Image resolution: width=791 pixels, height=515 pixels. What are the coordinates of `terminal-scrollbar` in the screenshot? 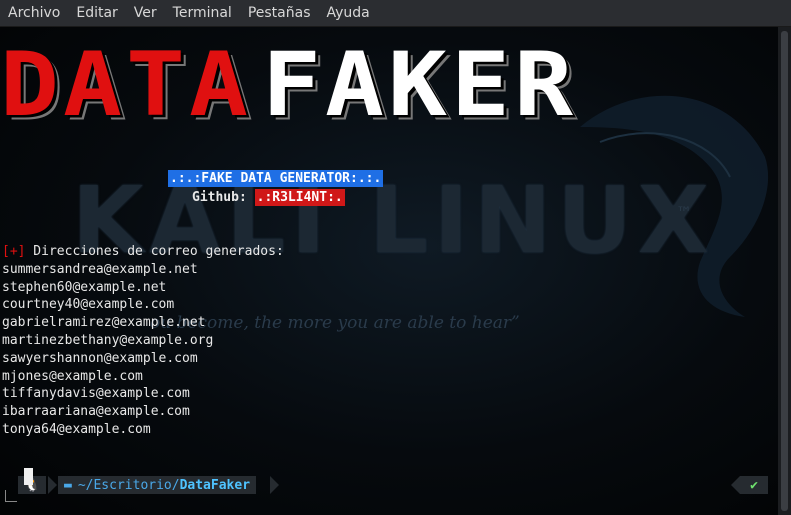 It's located at (784, 271).